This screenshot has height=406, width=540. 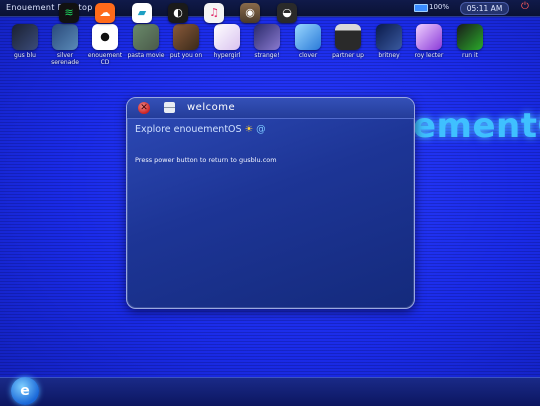 I want to click on app-roy-lecter: roy lecter, so click(x=429, y=41).